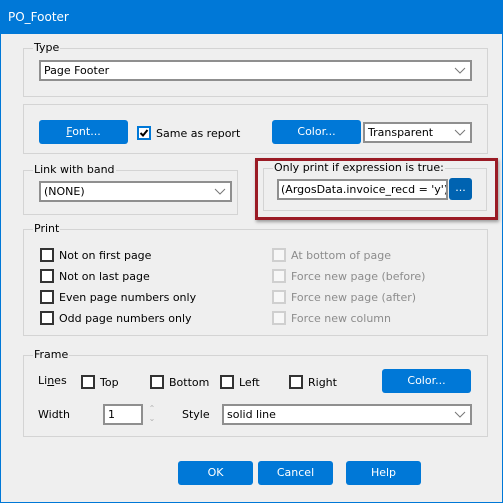  I want to click on frame-left-checkbox: Left, so click(240, 382).